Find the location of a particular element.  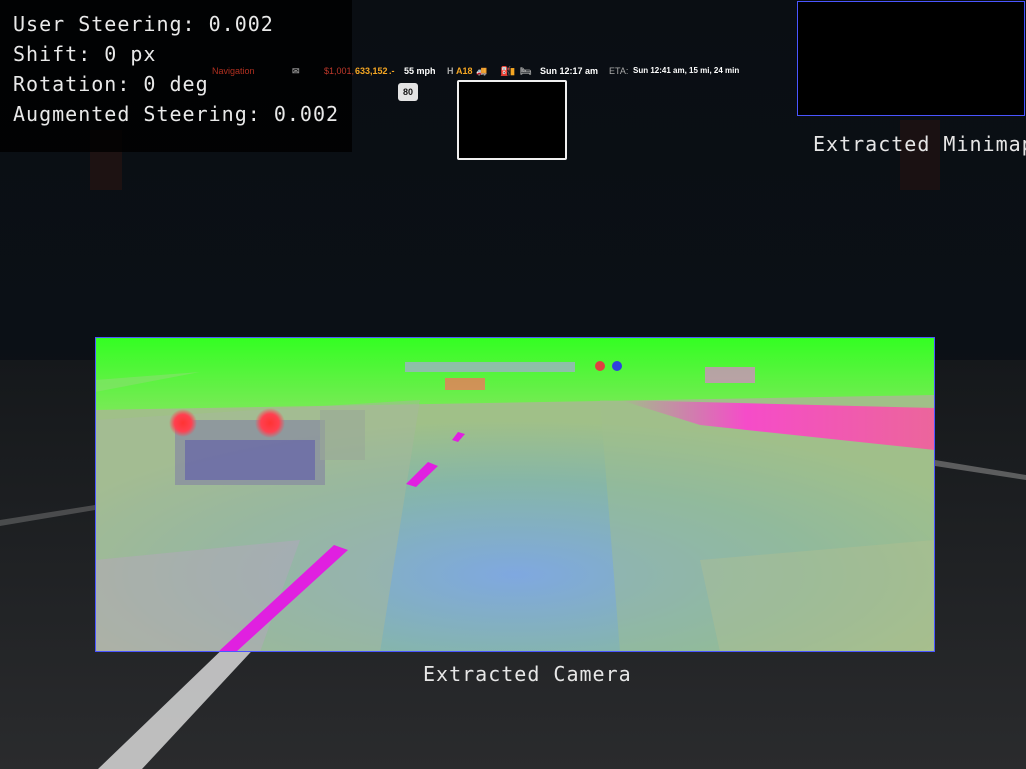

gear-shift-icon: H is located at coordinates (450, 71).